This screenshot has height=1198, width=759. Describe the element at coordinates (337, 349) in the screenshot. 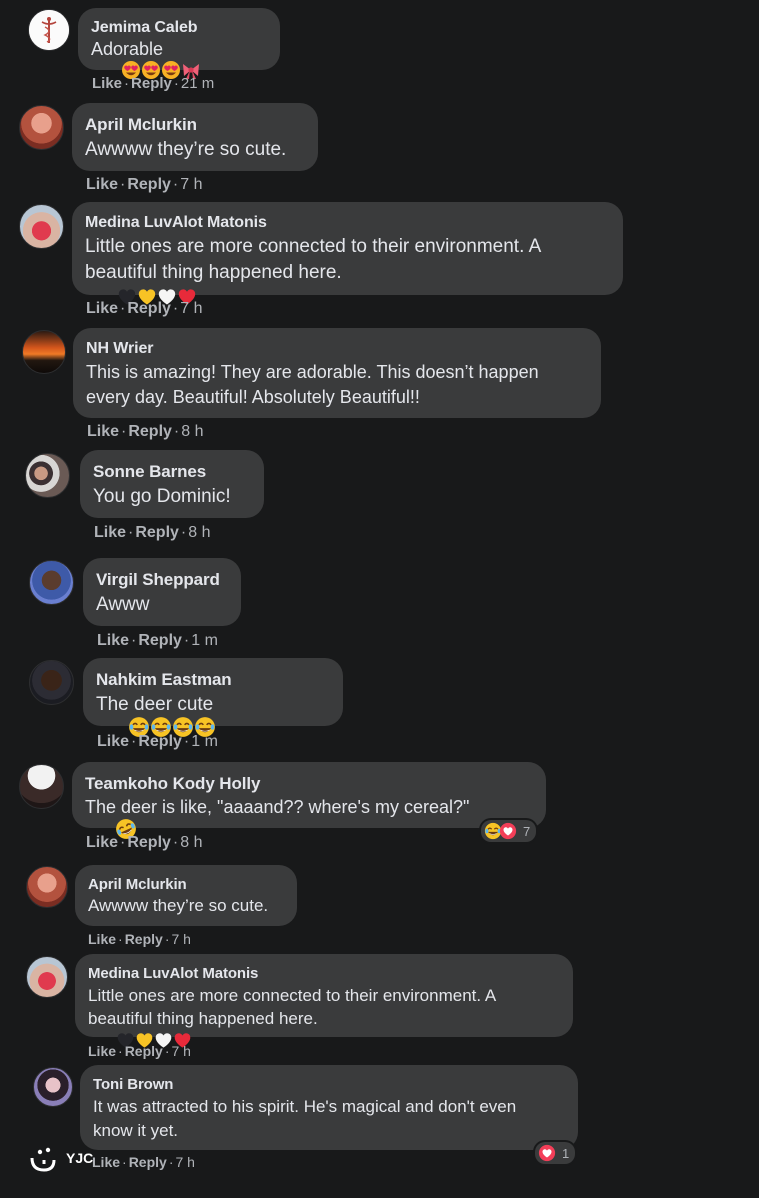

I see `comment-author: NH Wrier` at that location.